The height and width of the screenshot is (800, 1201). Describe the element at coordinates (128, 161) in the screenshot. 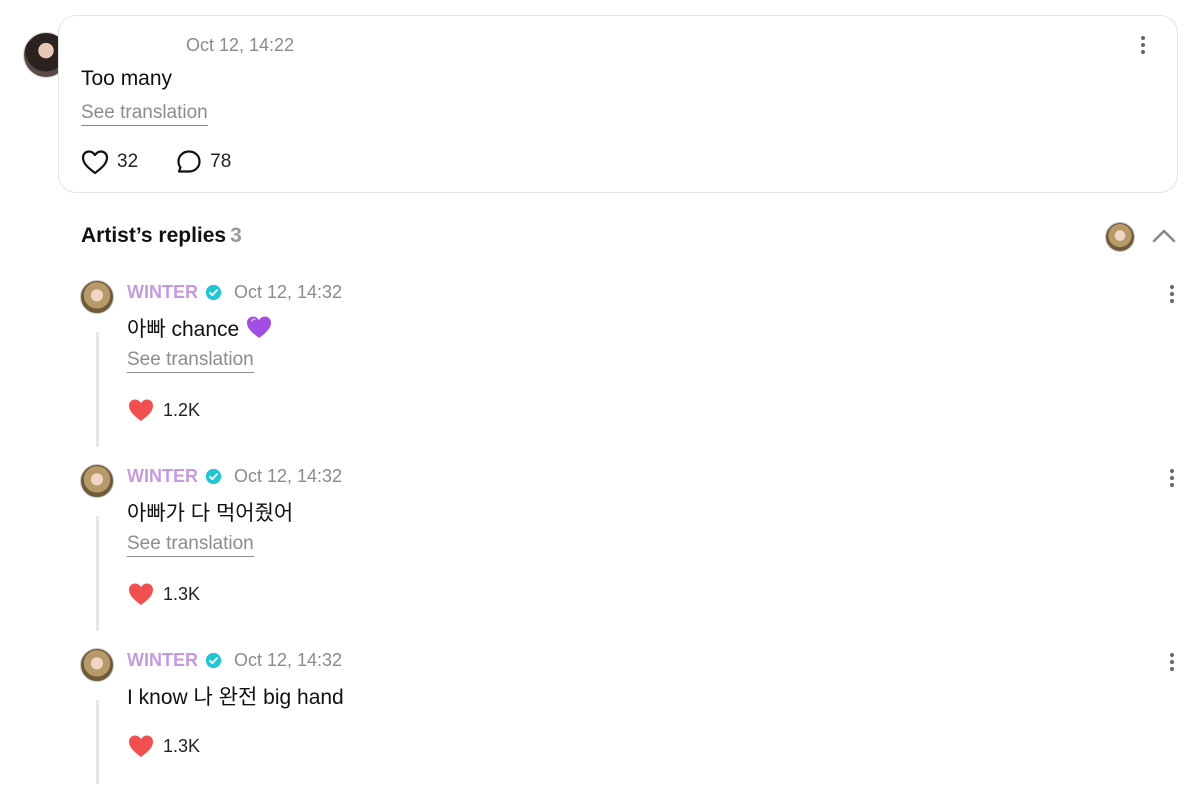

I see `like-count: 32` at that location.